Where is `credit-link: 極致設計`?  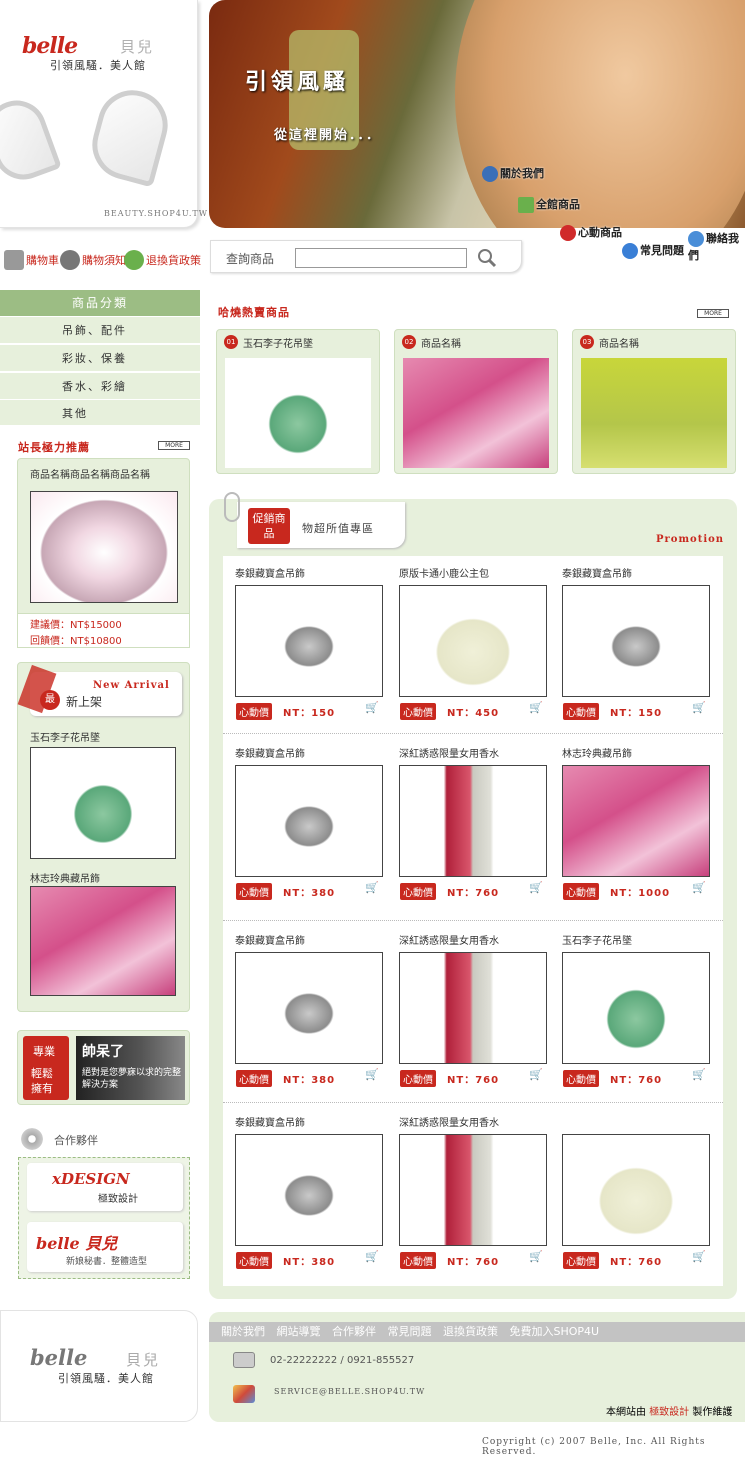 credit-link: 極致設計 is located at coordinates (669, 1412).